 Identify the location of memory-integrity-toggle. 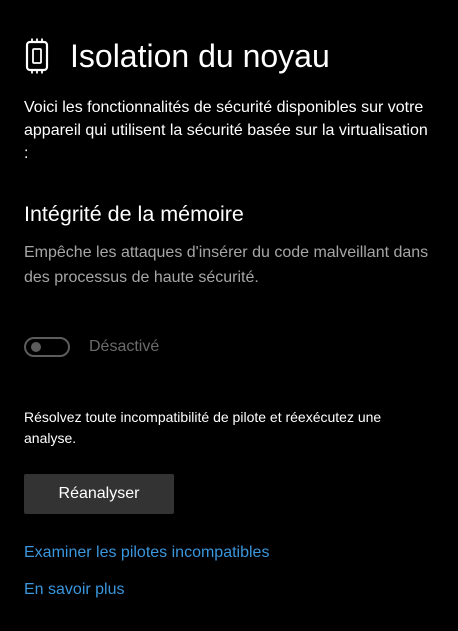
(47, 347).